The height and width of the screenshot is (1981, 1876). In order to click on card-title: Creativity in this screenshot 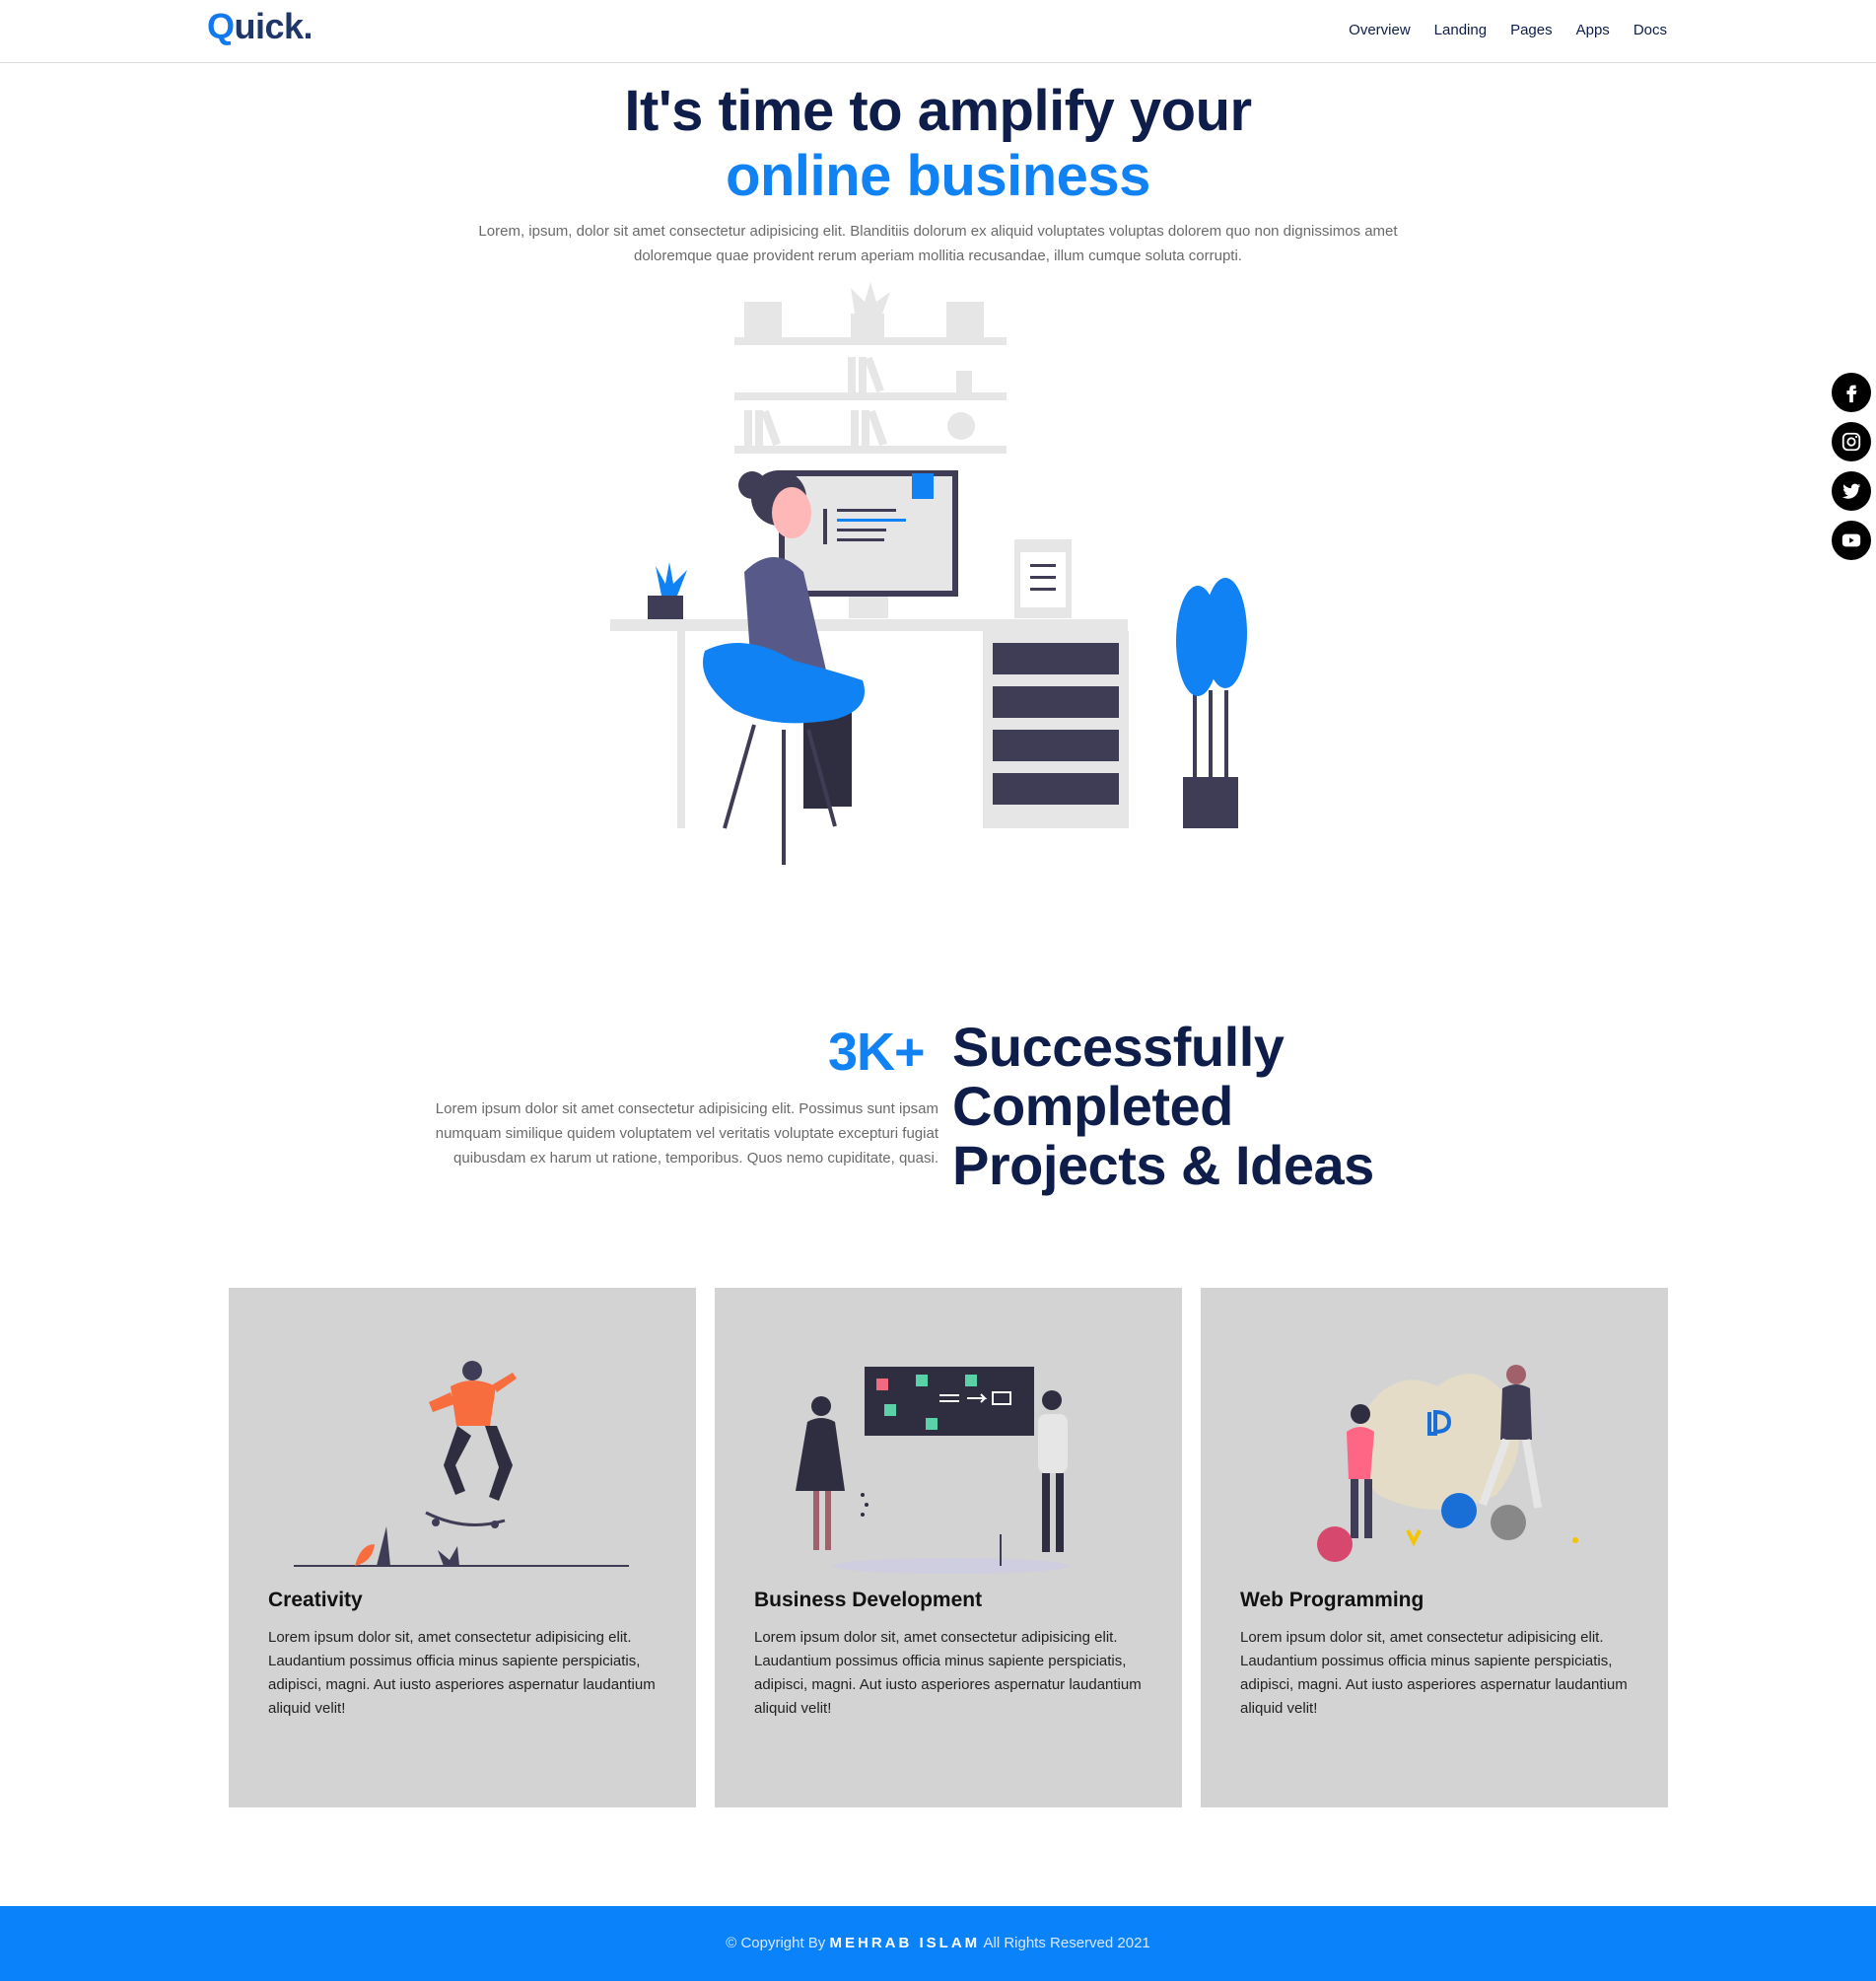, I will do `click(315, 1600)`.